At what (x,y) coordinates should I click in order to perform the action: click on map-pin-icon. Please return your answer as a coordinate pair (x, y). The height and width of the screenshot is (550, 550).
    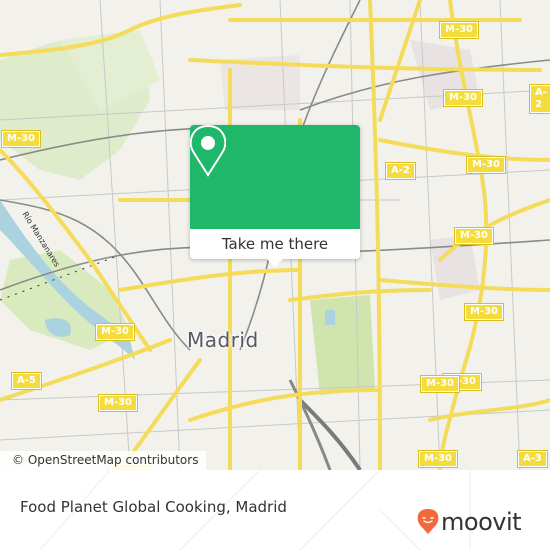
    Looking at the image, I should click on (208, 151).